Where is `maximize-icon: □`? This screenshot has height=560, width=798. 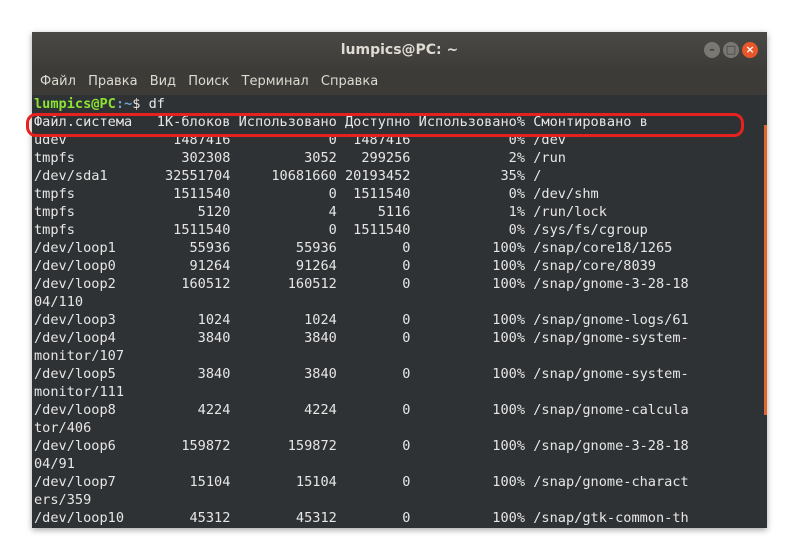 maximize-icon: □ is located at coordinates (731, 50).